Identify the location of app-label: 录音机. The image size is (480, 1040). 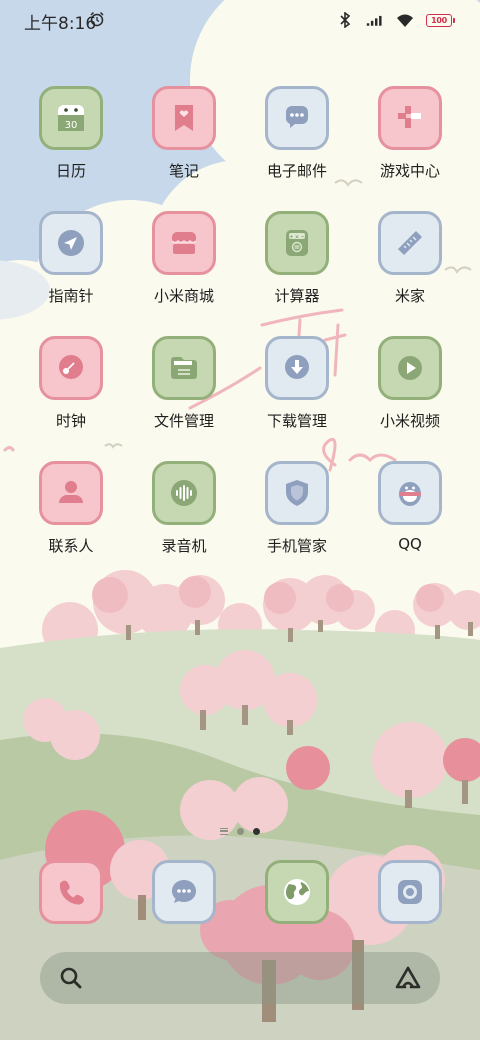
(184, 546).